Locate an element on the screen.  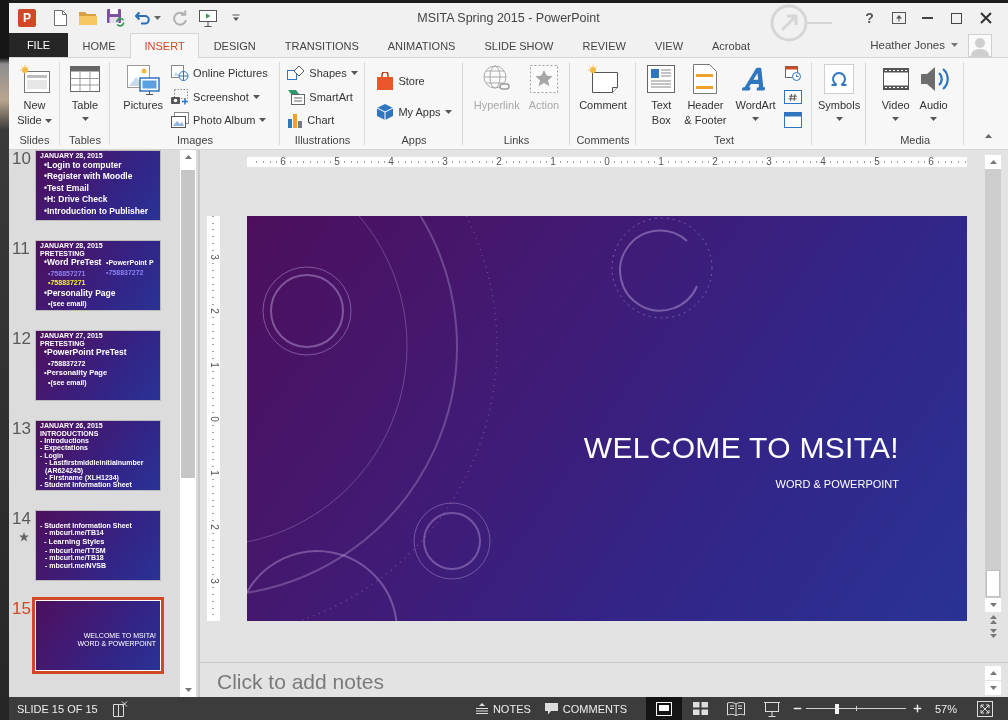
new-slide-button: New Slide is located at coordinates (34, 96).